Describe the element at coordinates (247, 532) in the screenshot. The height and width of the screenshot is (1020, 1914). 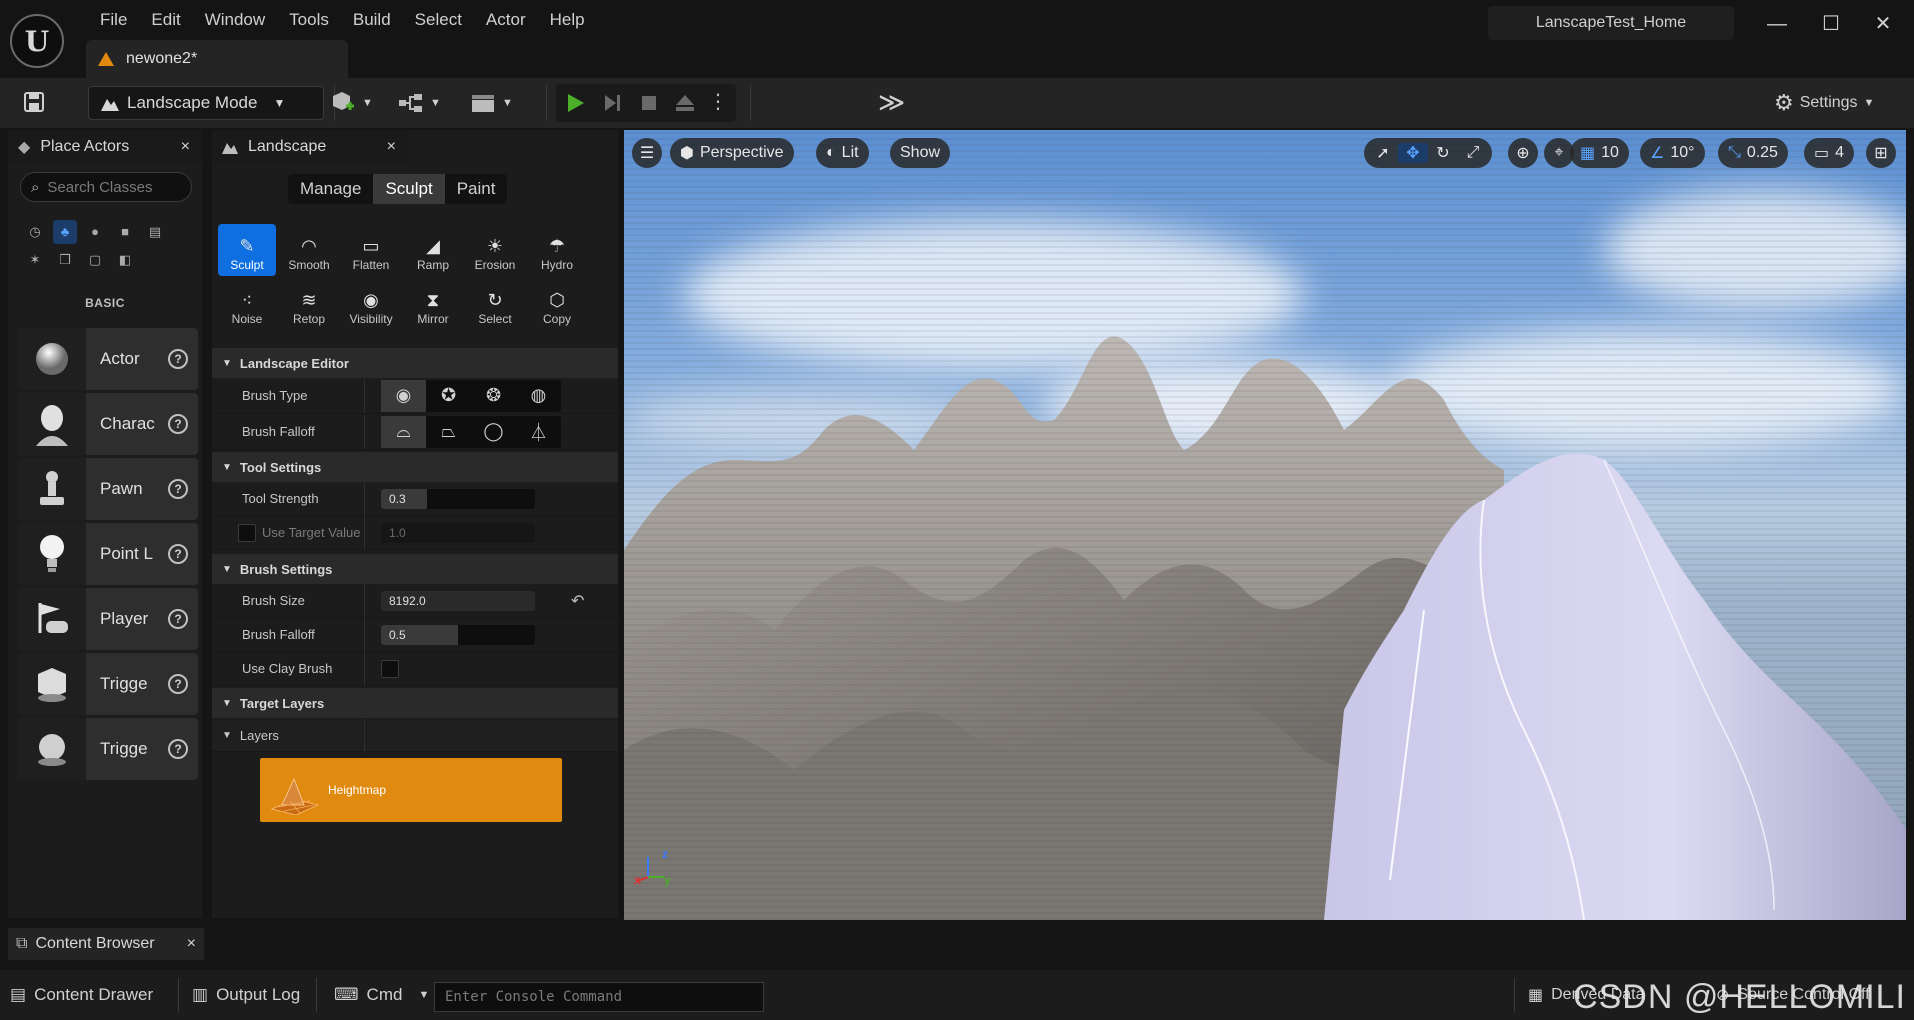
I see `use-target-value-checkbox` at that location.